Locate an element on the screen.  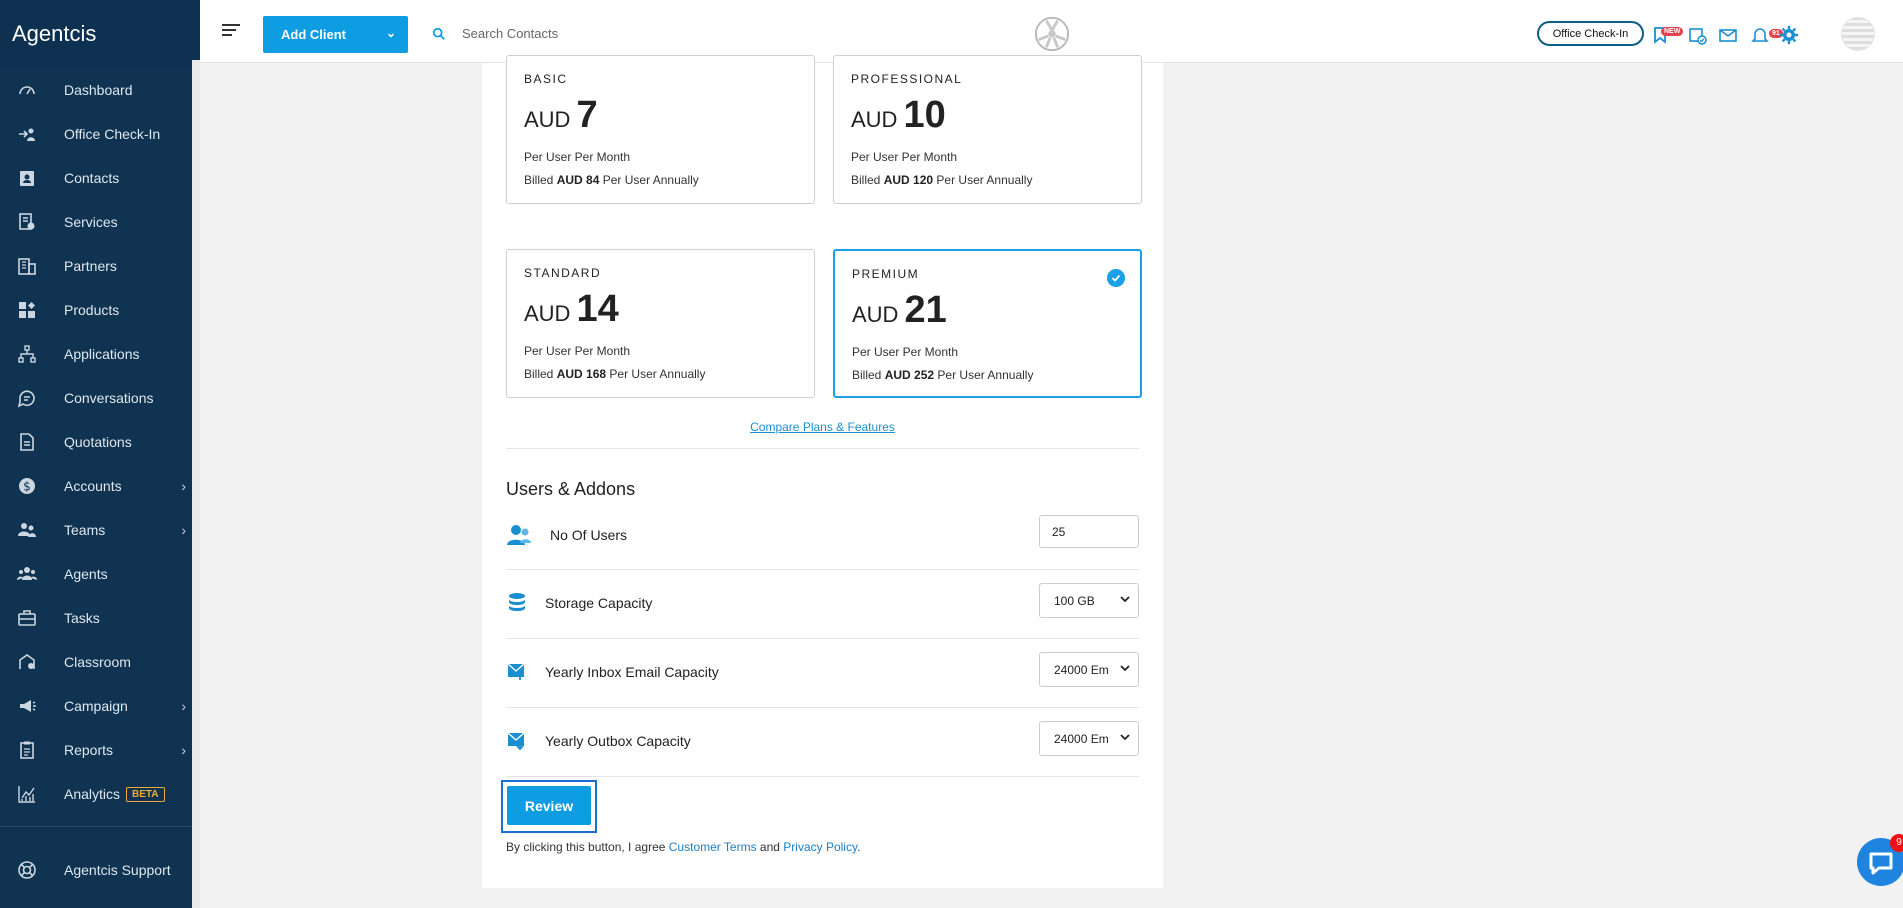
plan-currency: AUD is located at coordinates (874, 119).